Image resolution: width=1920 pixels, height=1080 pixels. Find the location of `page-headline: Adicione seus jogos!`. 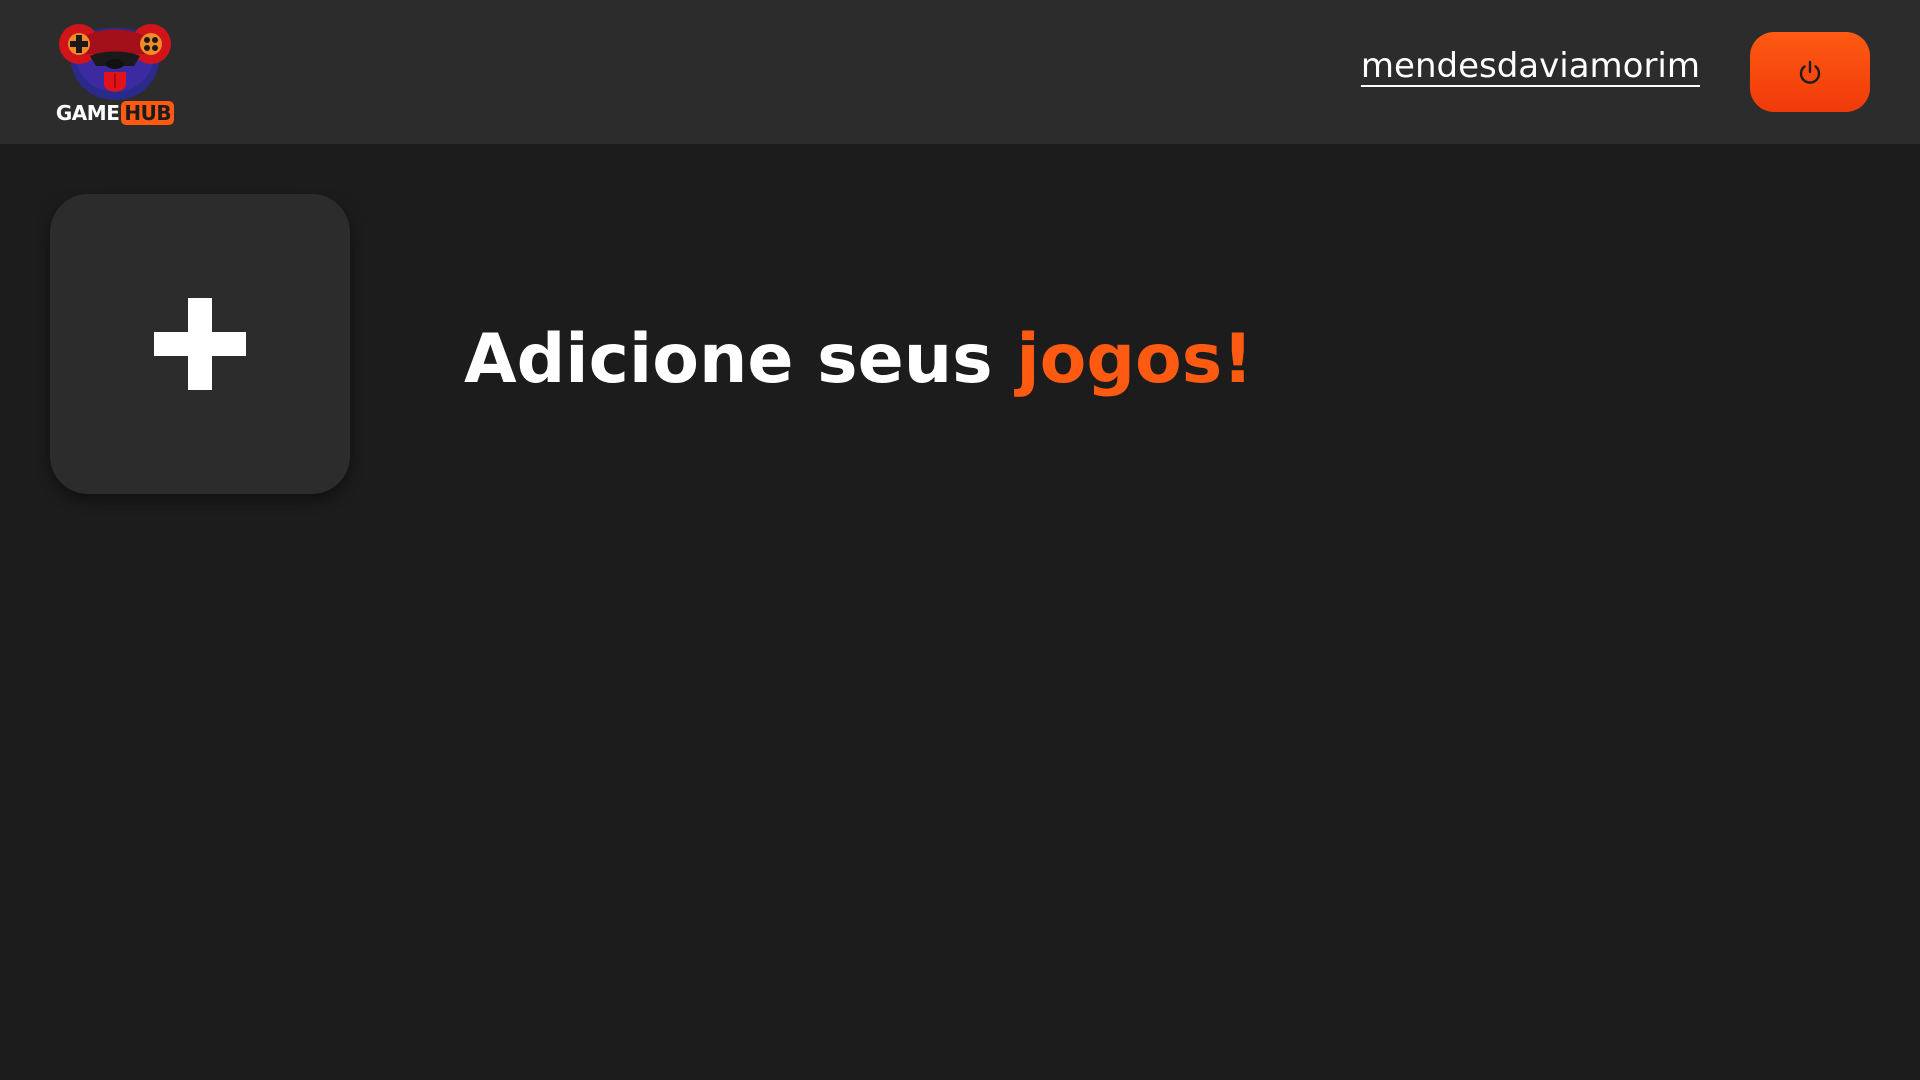

page-headline: Adicione seus jogos! is located at coordinates (858, 359).